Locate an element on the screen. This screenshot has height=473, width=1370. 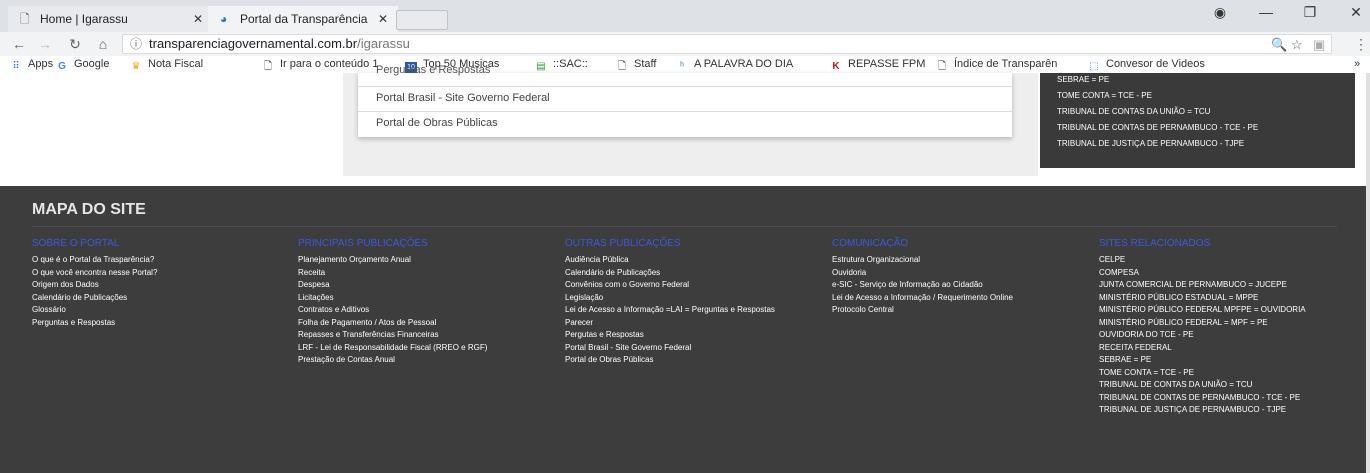
footer-link: Planejamento Orçamento Anual is located at coordinates (423, 260).